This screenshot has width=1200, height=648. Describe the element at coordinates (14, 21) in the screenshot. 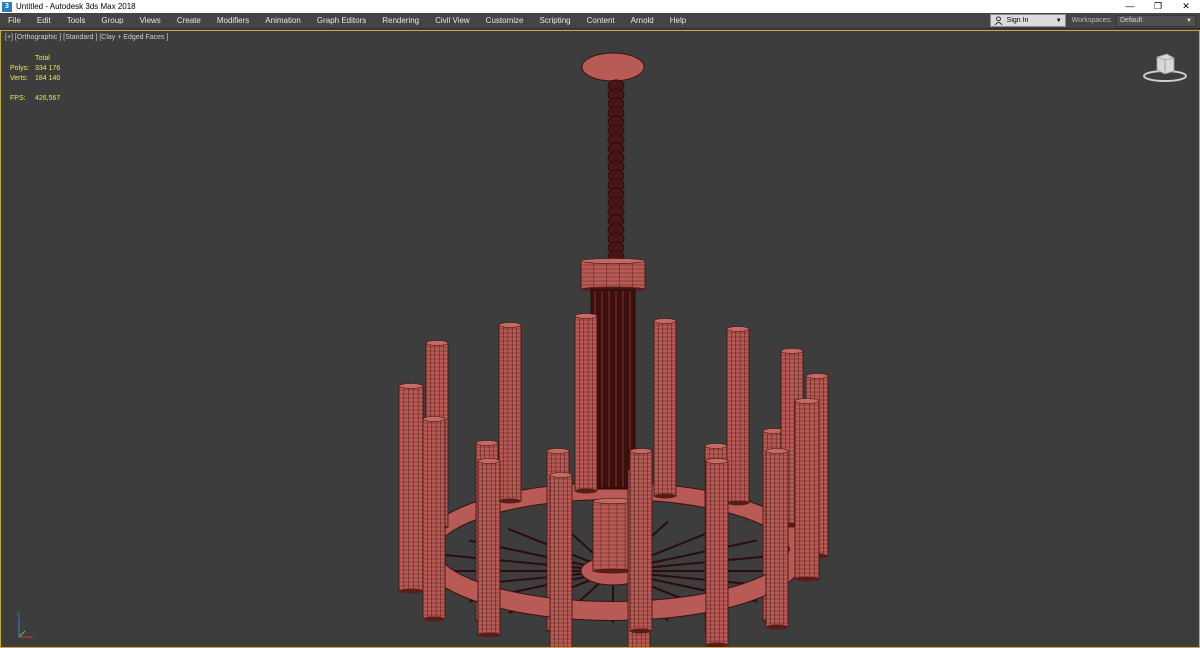

I see `menu-file: File` at that location.